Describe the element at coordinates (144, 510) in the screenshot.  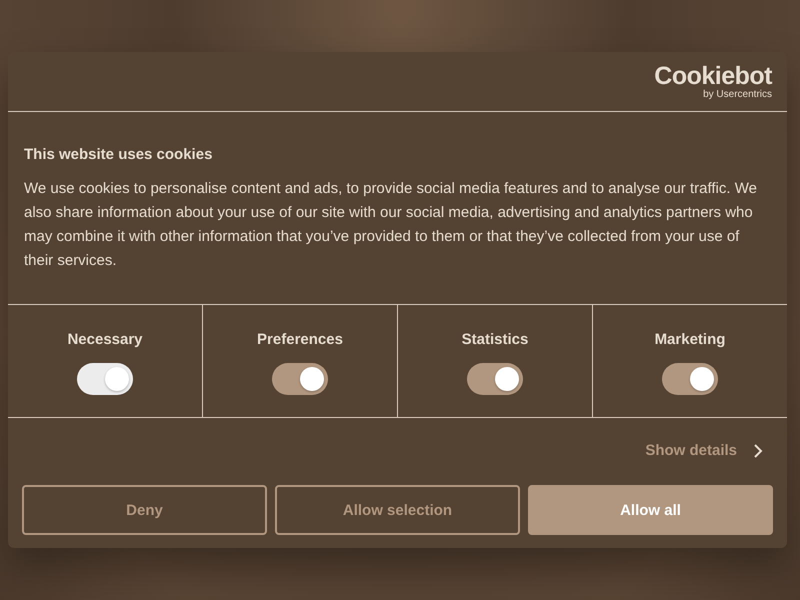
I see `consent-button: Deny` at that location.